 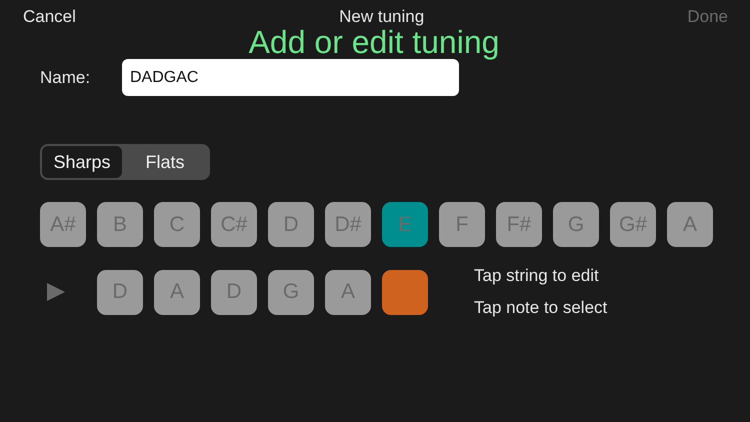 What do you see at coordinates (66, 78) in the screenshot?
I see `name-label: Name:` at bounding box center [66, 78].